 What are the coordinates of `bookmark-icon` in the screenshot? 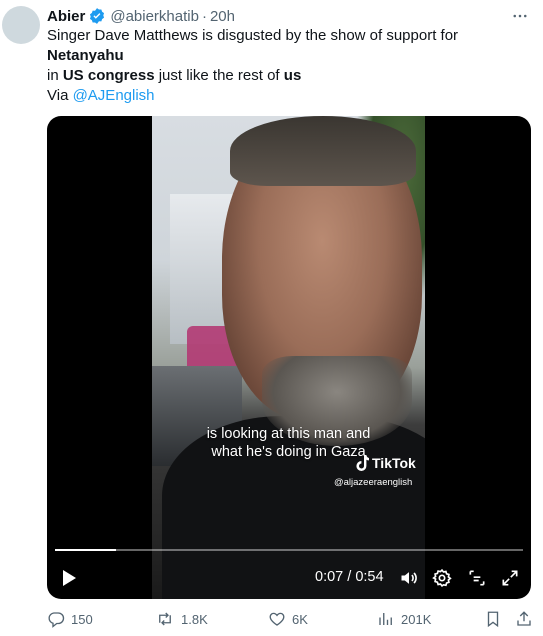 It's located at (493, 619).